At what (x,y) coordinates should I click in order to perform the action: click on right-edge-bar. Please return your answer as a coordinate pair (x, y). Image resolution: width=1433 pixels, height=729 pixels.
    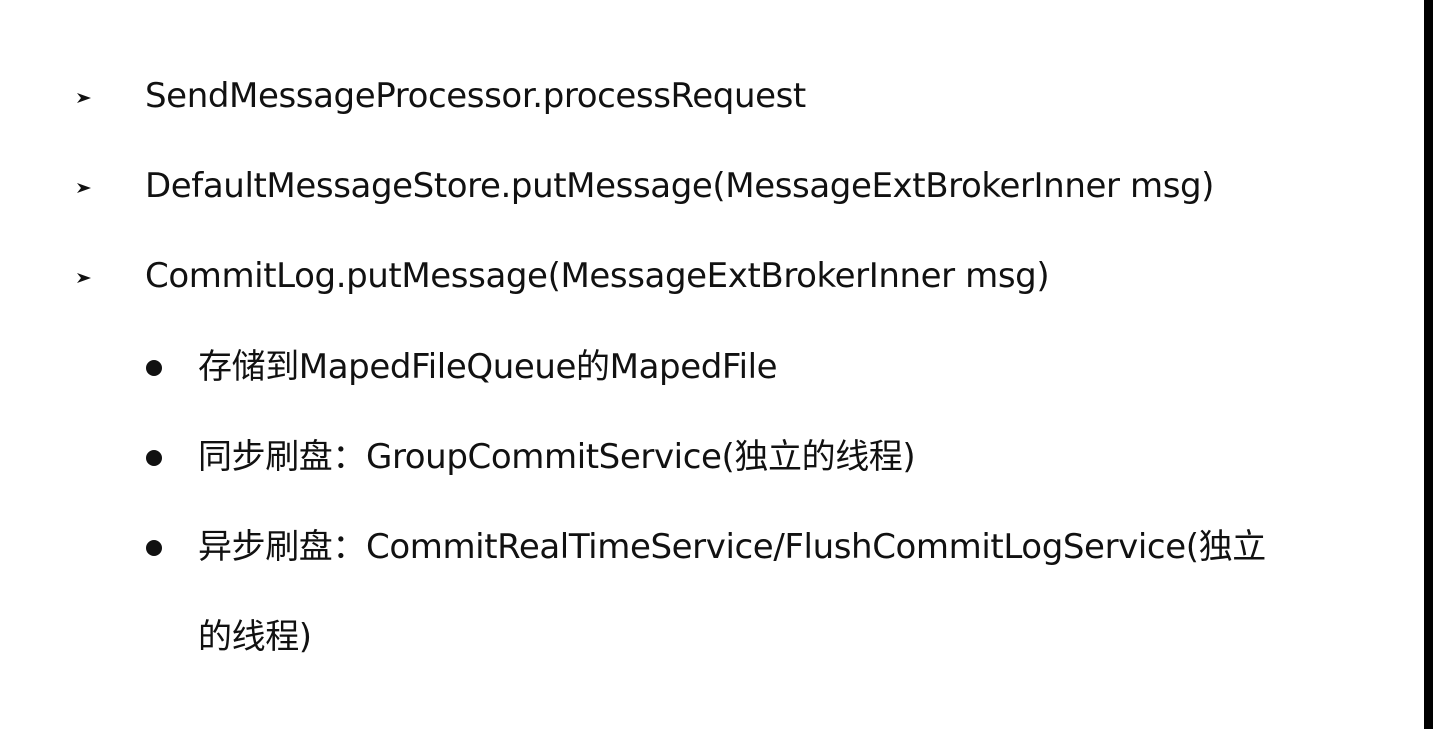
    Looking at the image, I should click on (1428, 364).